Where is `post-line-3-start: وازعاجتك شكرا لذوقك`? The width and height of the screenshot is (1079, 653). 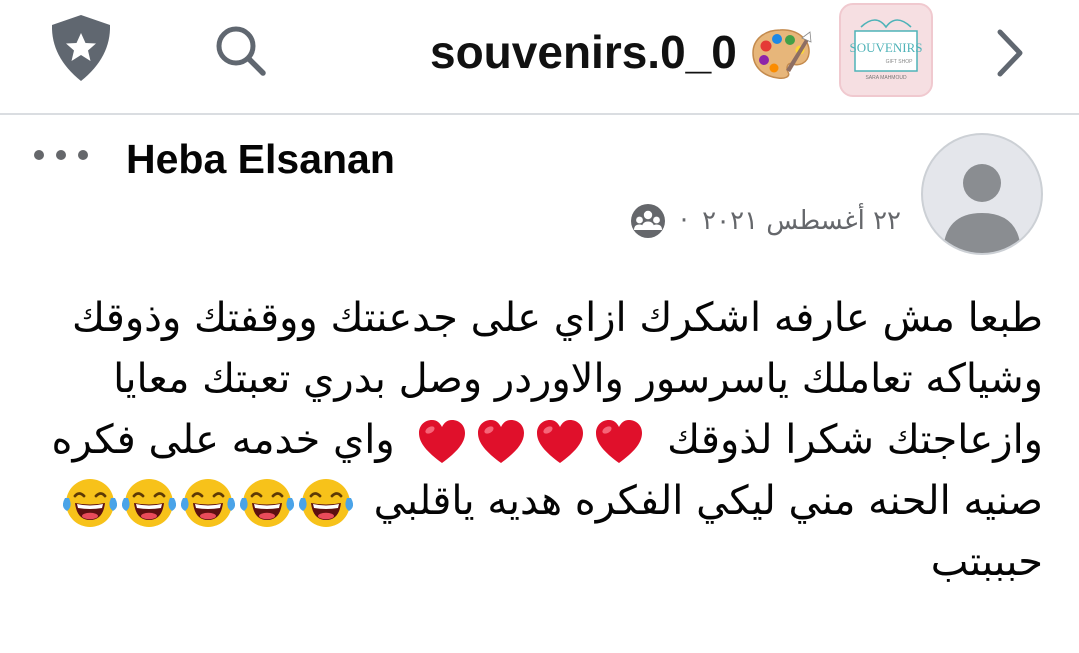 post-line-3-start: وازعاجتك شكرا لذوقك is located at coordinates (855, 440).